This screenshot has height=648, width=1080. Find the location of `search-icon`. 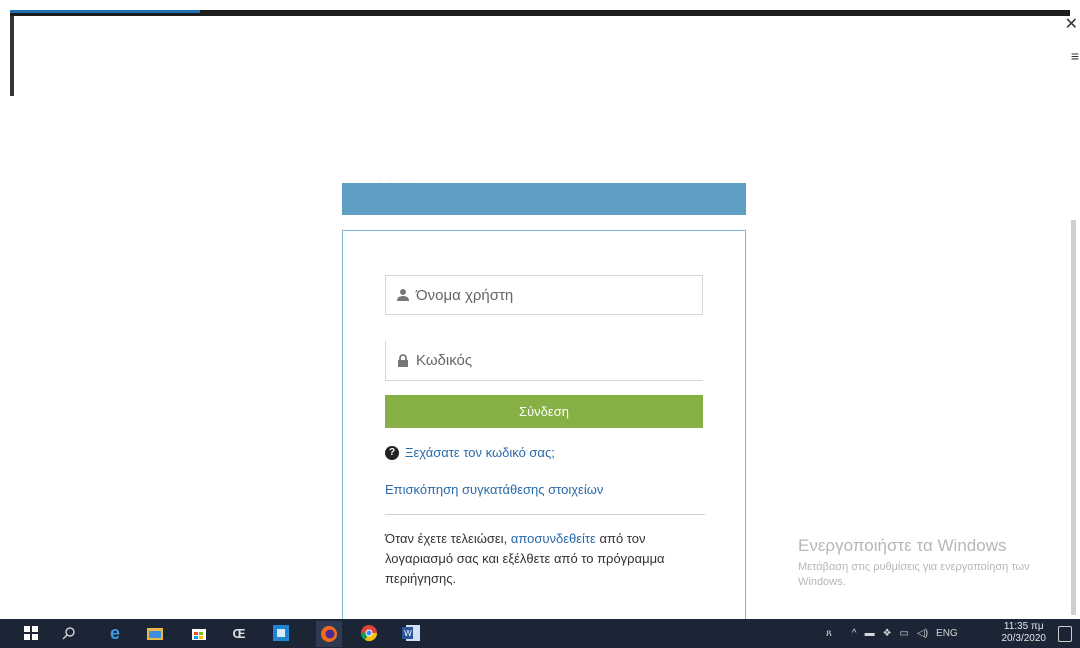

search-icon is located at coordinates (69, 633).